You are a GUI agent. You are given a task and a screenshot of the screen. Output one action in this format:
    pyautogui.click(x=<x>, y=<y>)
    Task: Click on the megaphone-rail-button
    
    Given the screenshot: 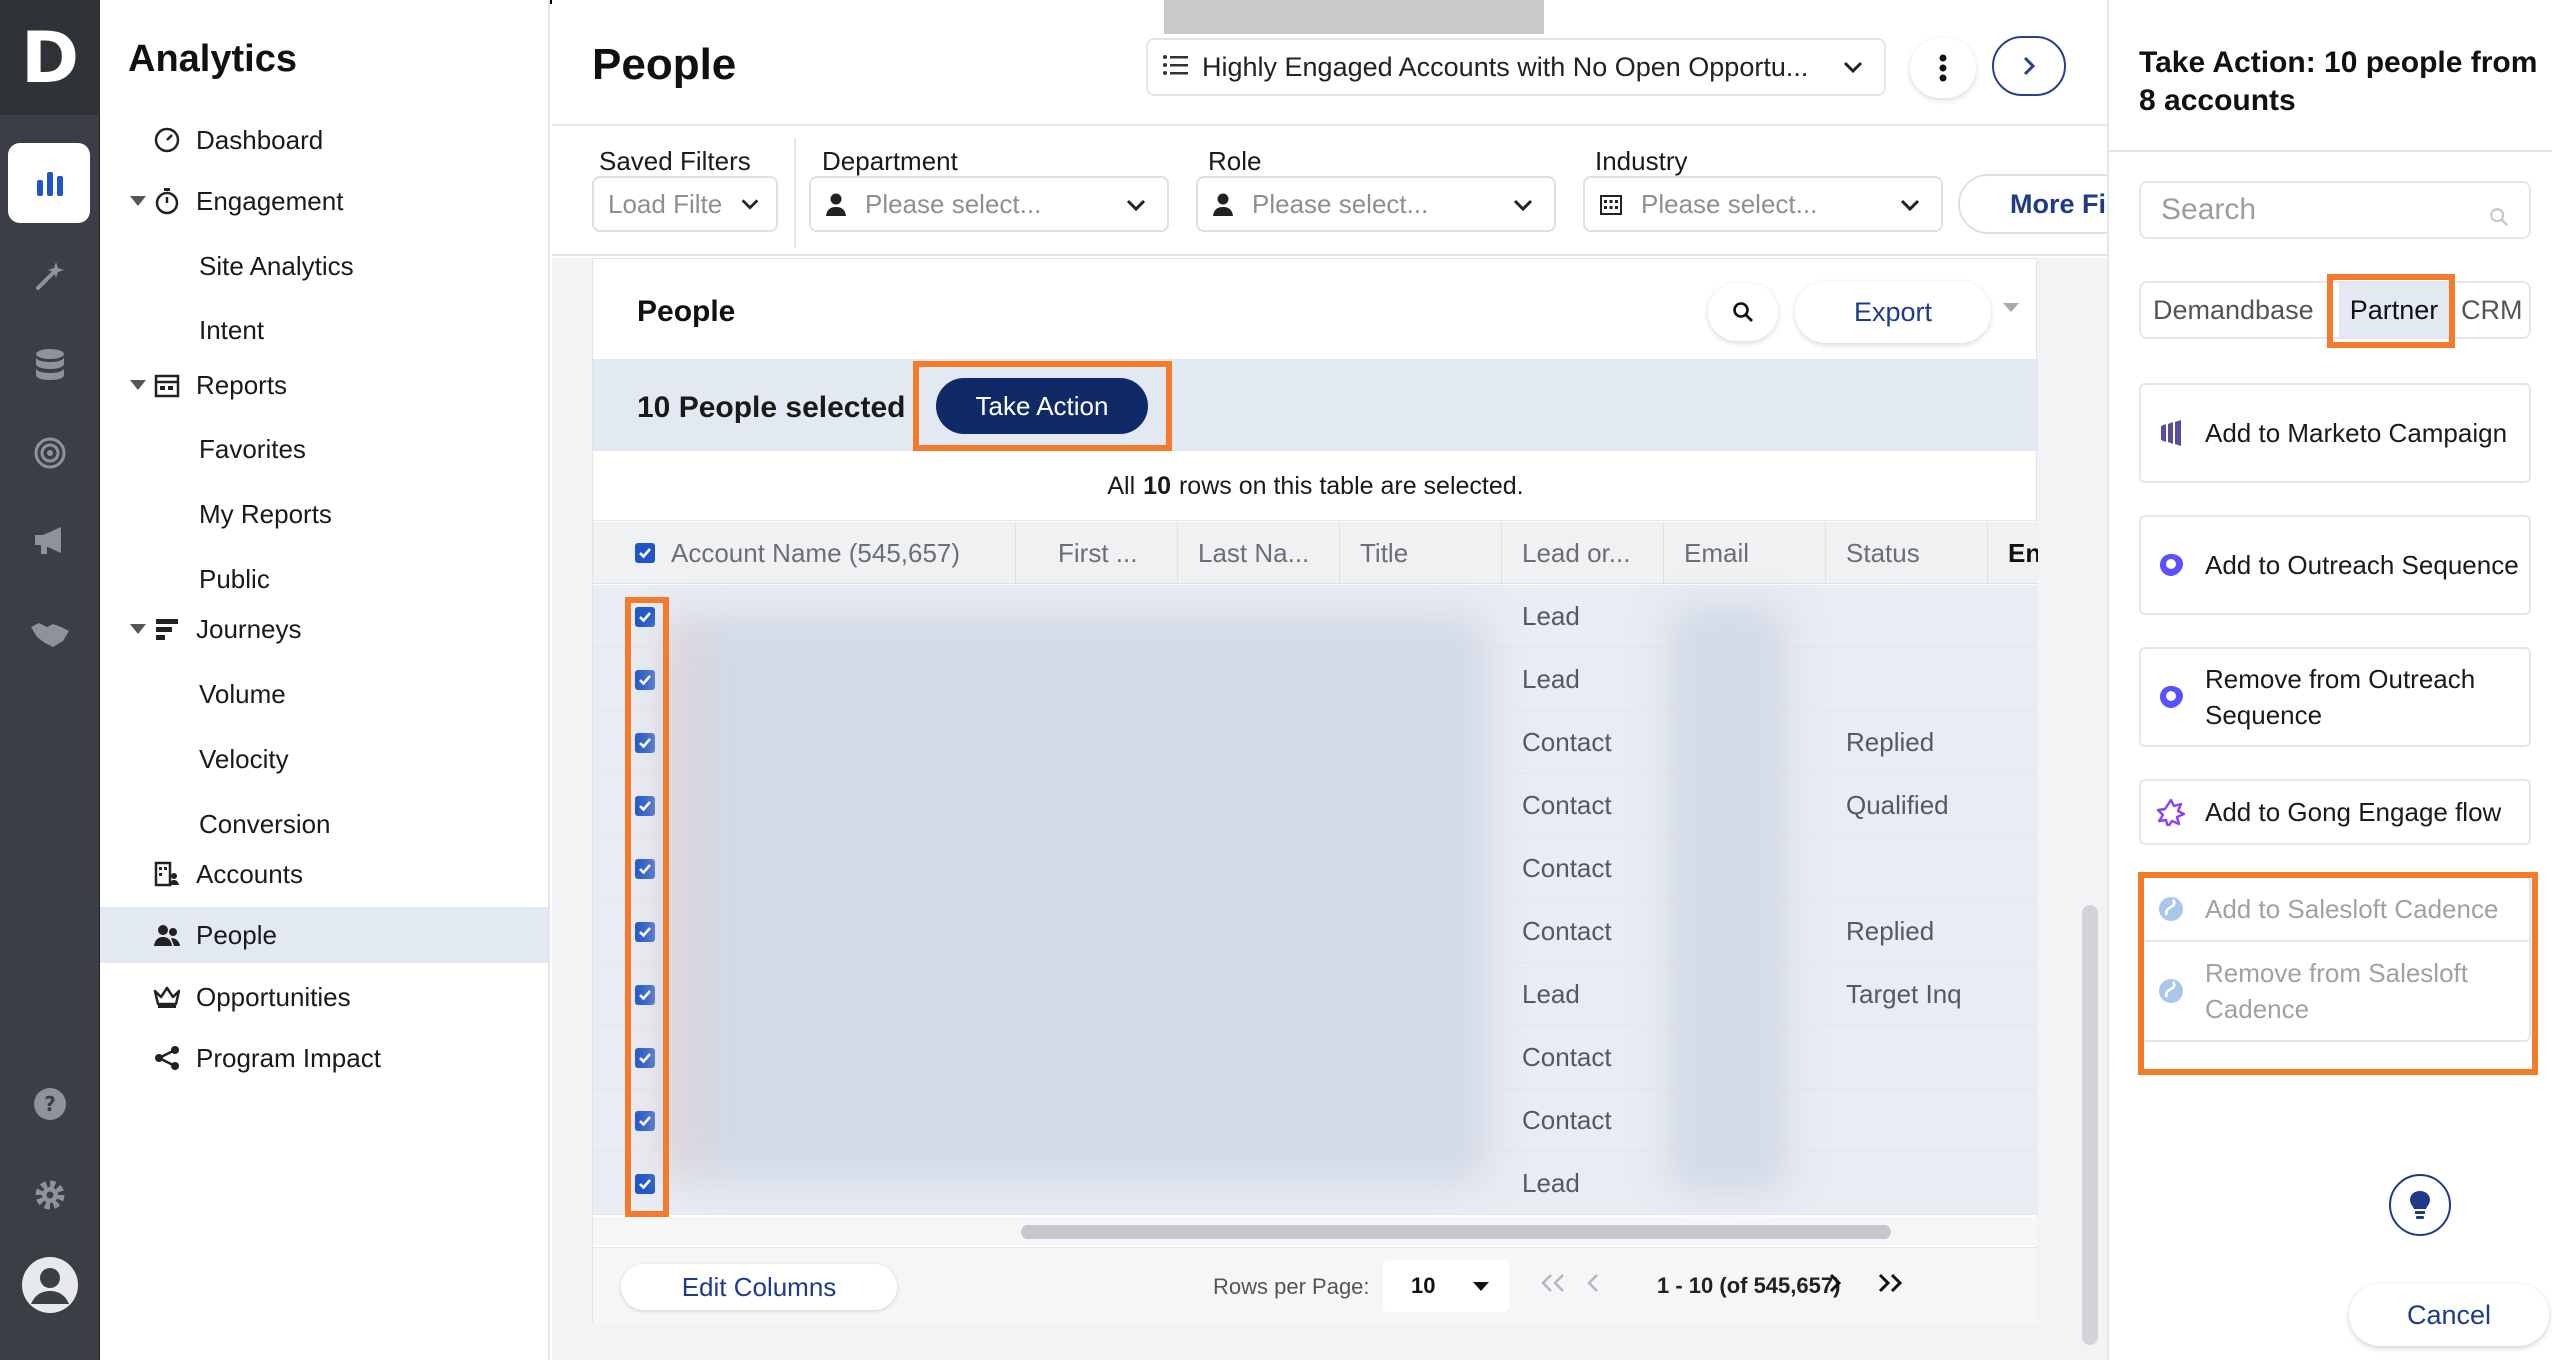 What is the action you would take?
    pyautogui.click(x=50, y=540)
    